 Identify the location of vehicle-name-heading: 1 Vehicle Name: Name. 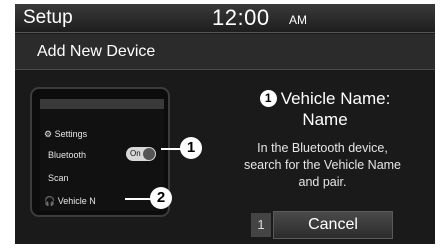
(325, 109).